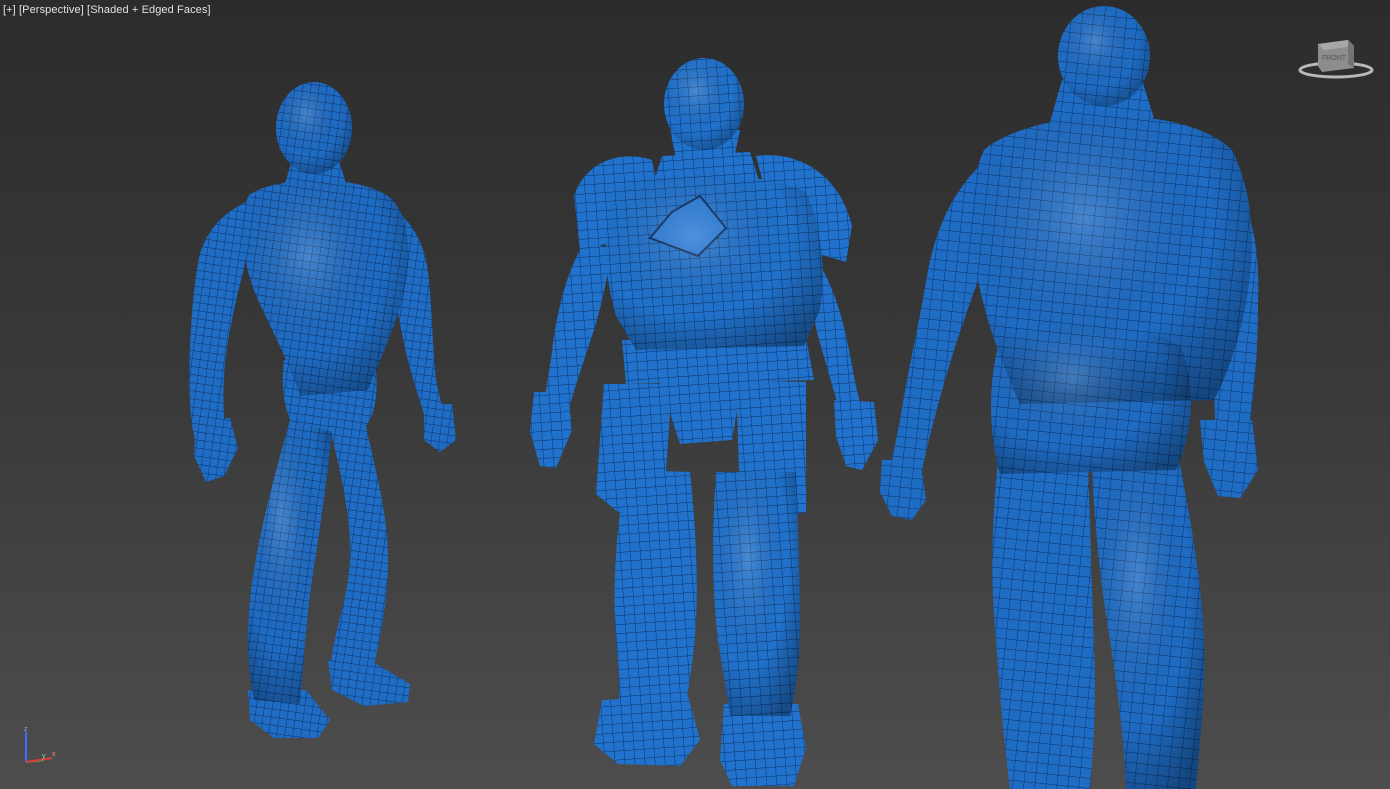 The width and height of the screenshot is (1390, 789). I want to click on axis-y-label: y, so click(44, 756).